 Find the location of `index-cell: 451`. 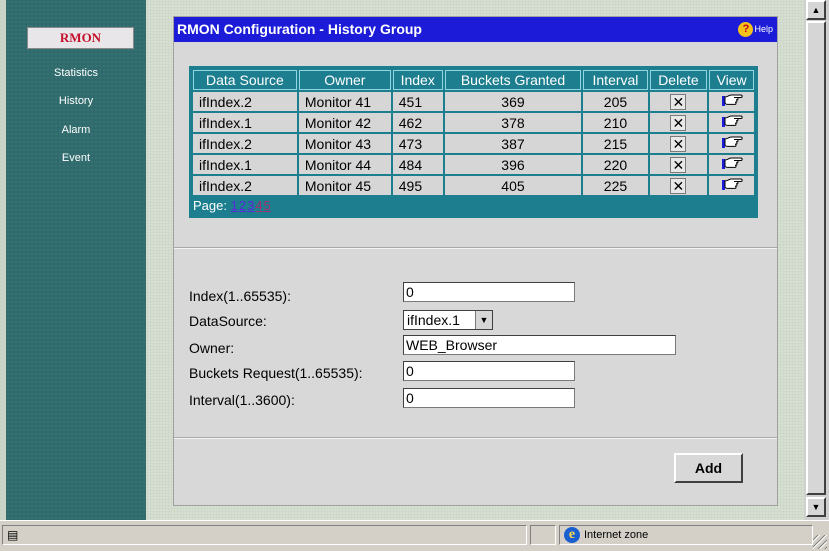

index-cell: 451 is located at coordinates (417, 101).